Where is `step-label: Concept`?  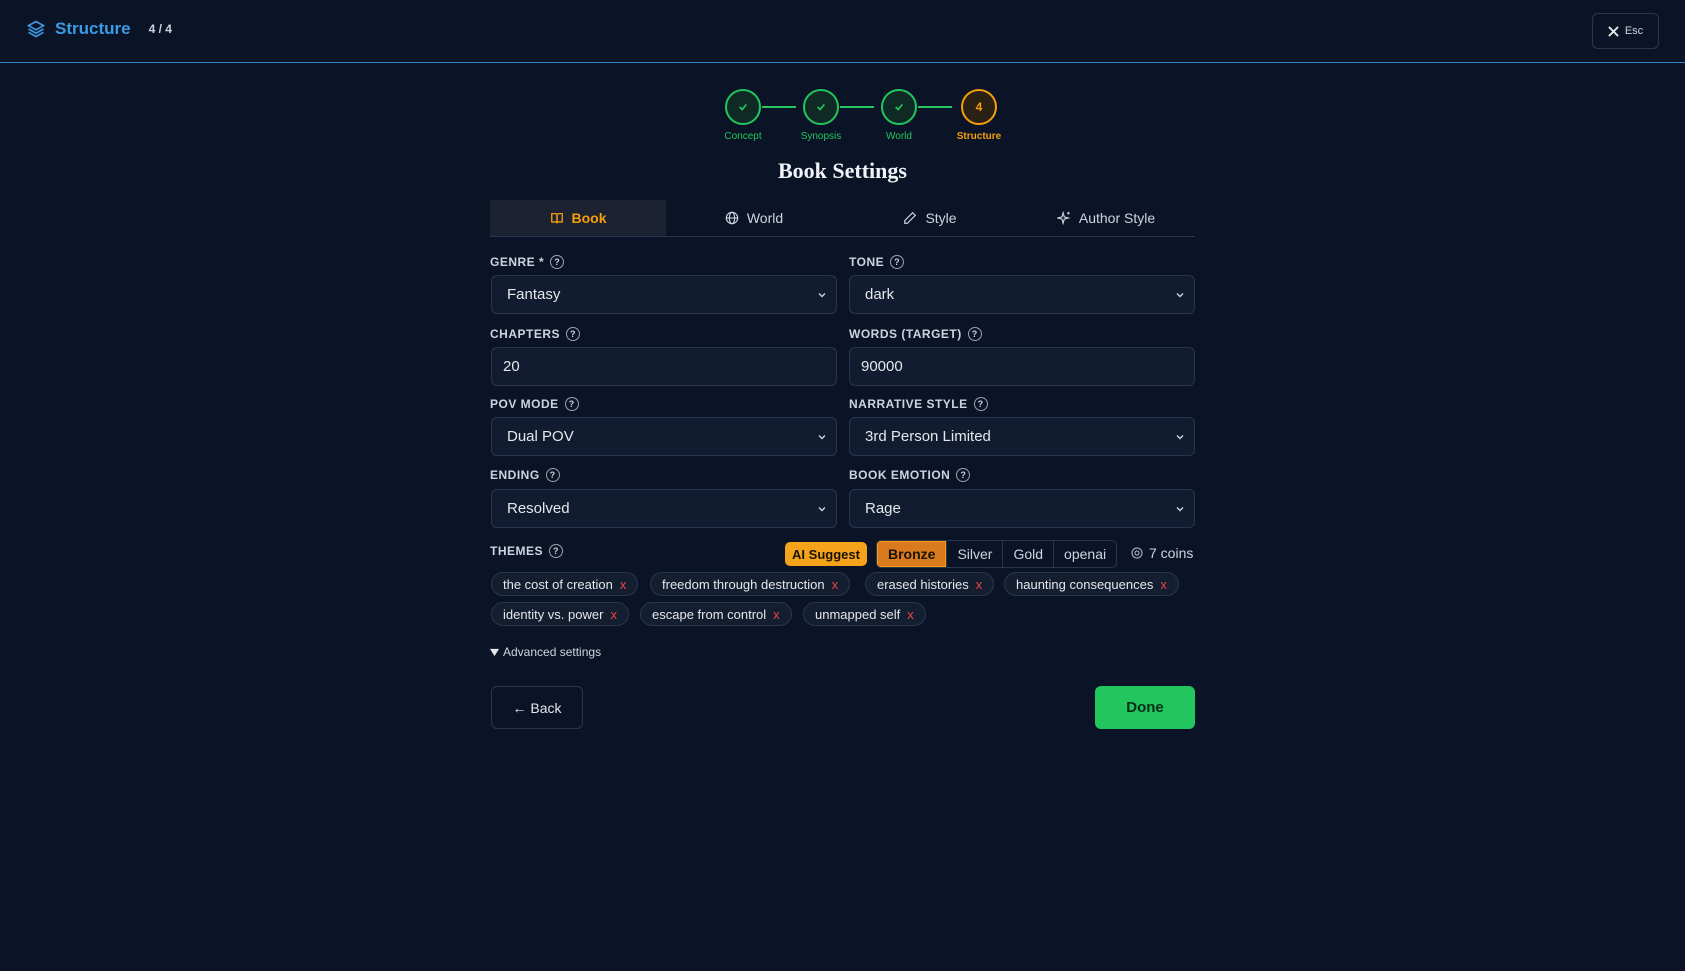
step-label: Concept is located at coordinates (743, 136).